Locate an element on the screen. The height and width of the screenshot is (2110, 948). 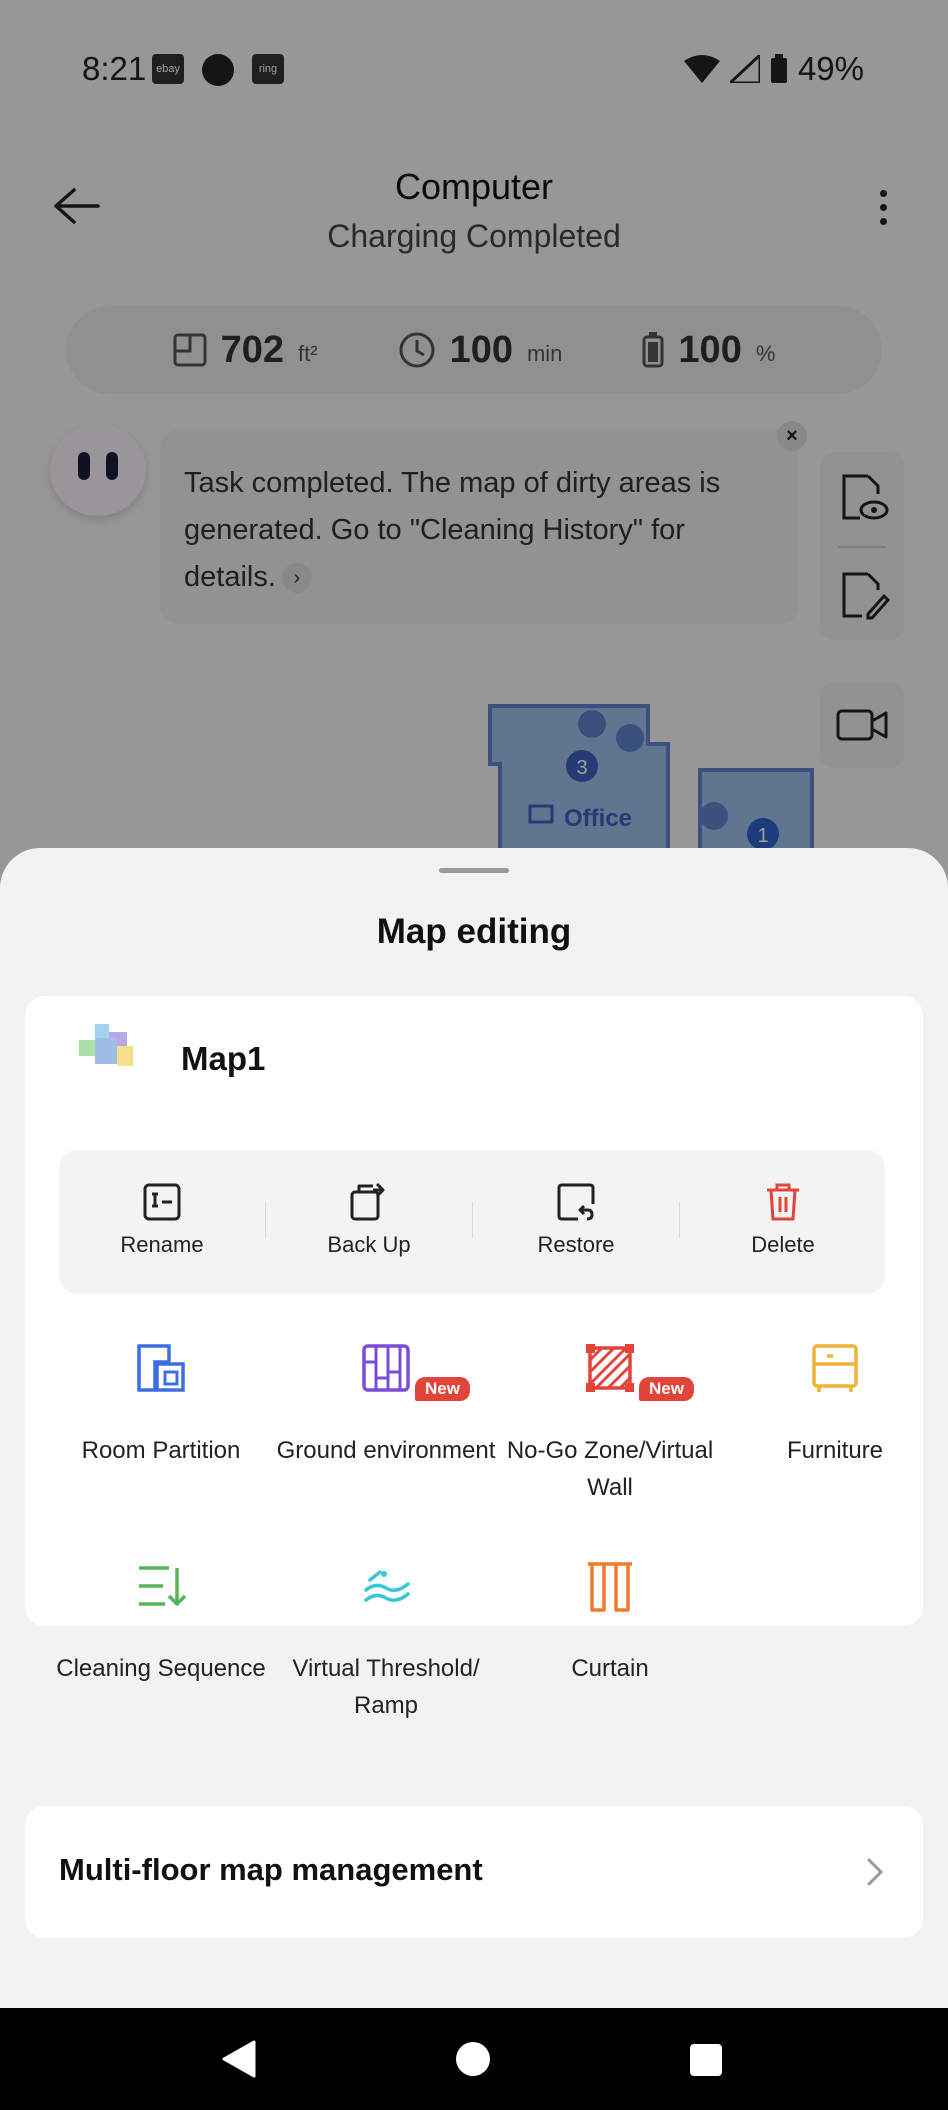
restore-button: Restore is located at coordinates (576, 1222).